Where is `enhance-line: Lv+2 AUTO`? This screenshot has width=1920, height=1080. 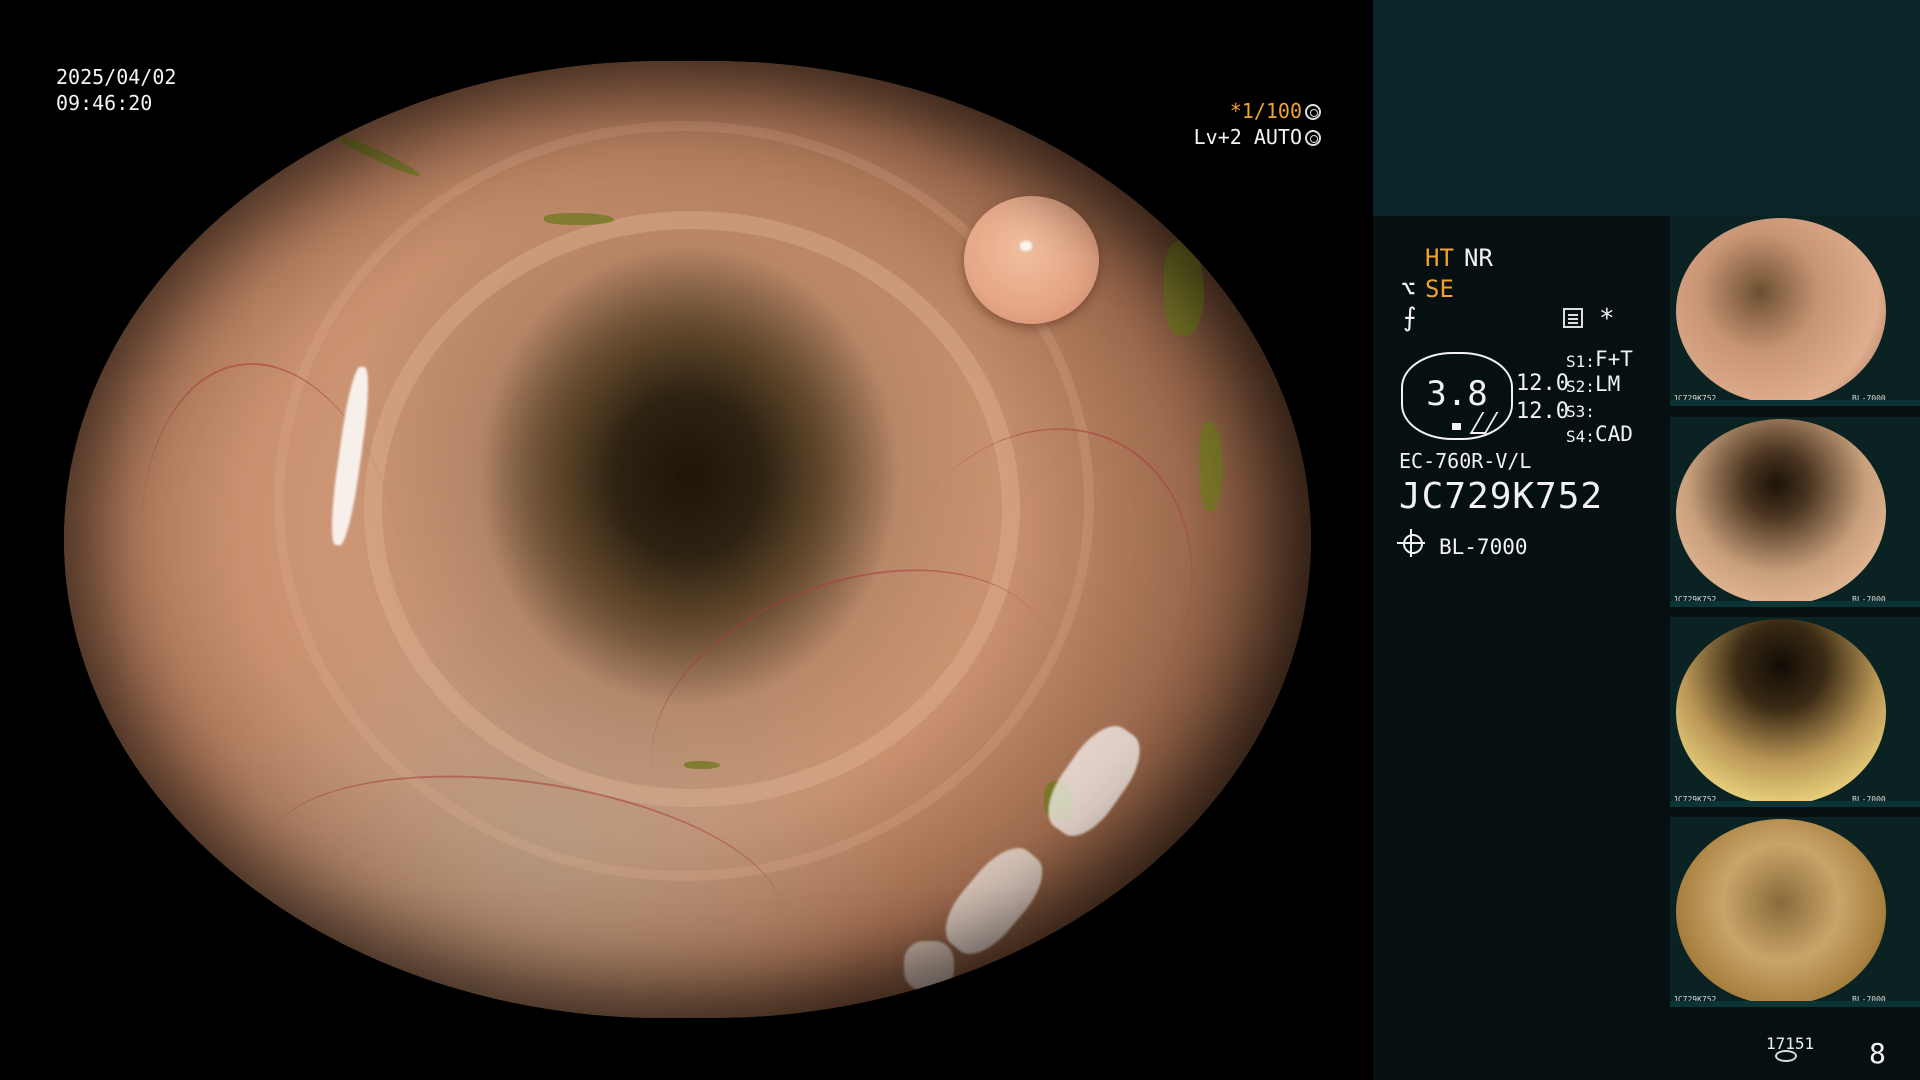 enhance-line: Lv+2 AUTO is located at coordinates (1257, 137).